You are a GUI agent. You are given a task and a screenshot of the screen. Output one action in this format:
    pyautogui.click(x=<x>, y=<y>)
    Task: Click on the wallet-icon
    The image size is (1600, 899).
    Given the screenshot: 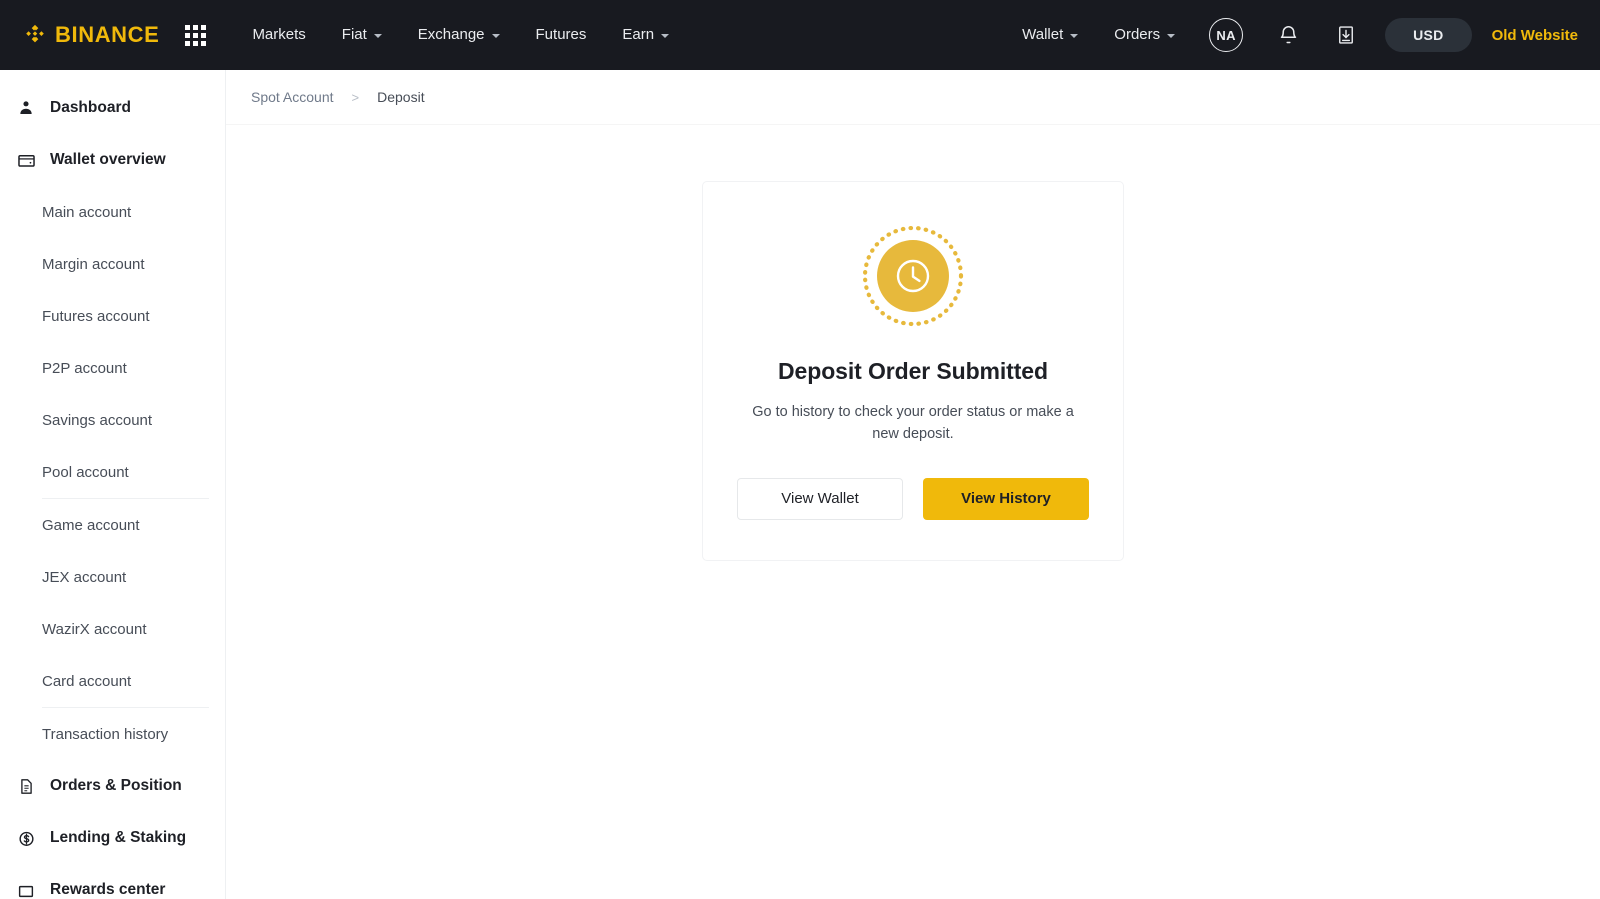 What is the action you would take?
    pyautogui.click(x=26, y=160)
    